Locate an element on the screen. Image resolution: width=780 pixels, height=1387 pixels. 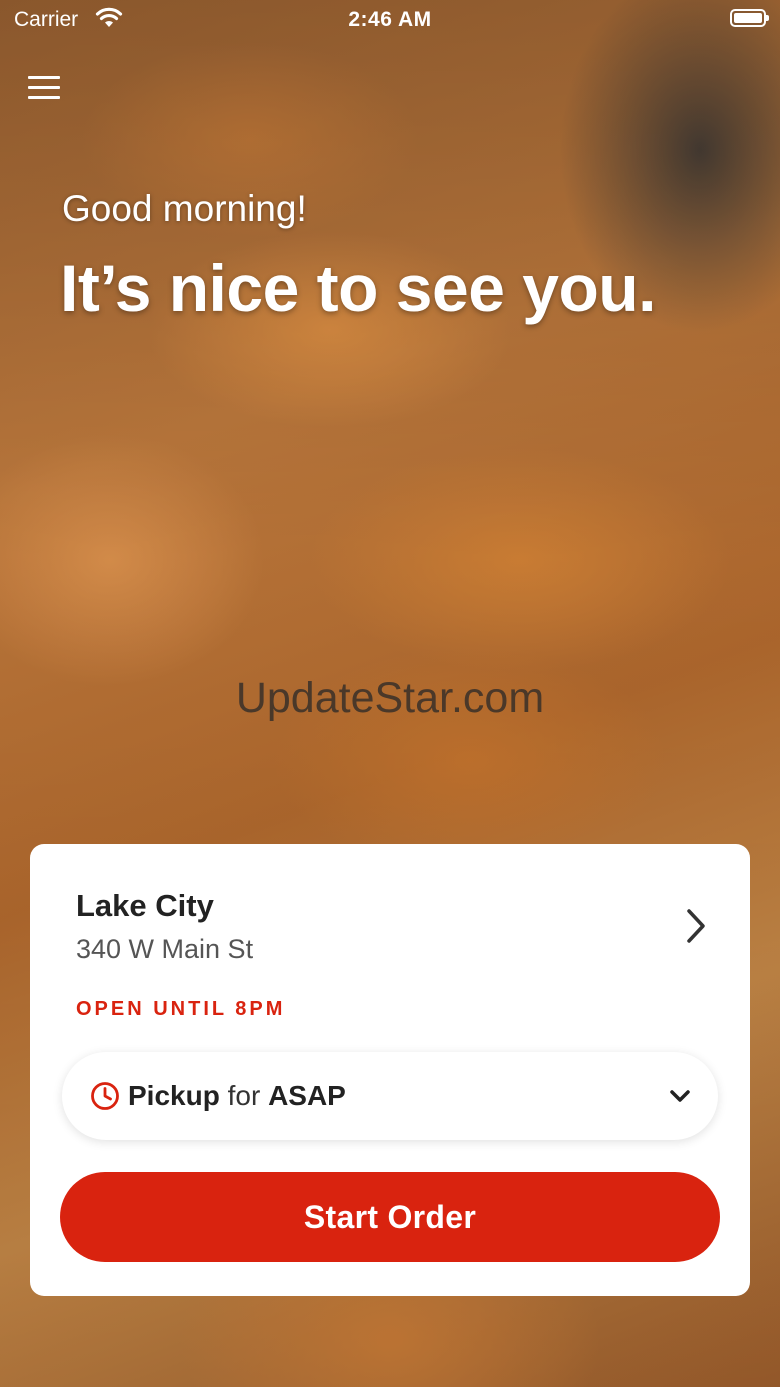
store-address: 340 W Main St is located at coordinates (165, 949).